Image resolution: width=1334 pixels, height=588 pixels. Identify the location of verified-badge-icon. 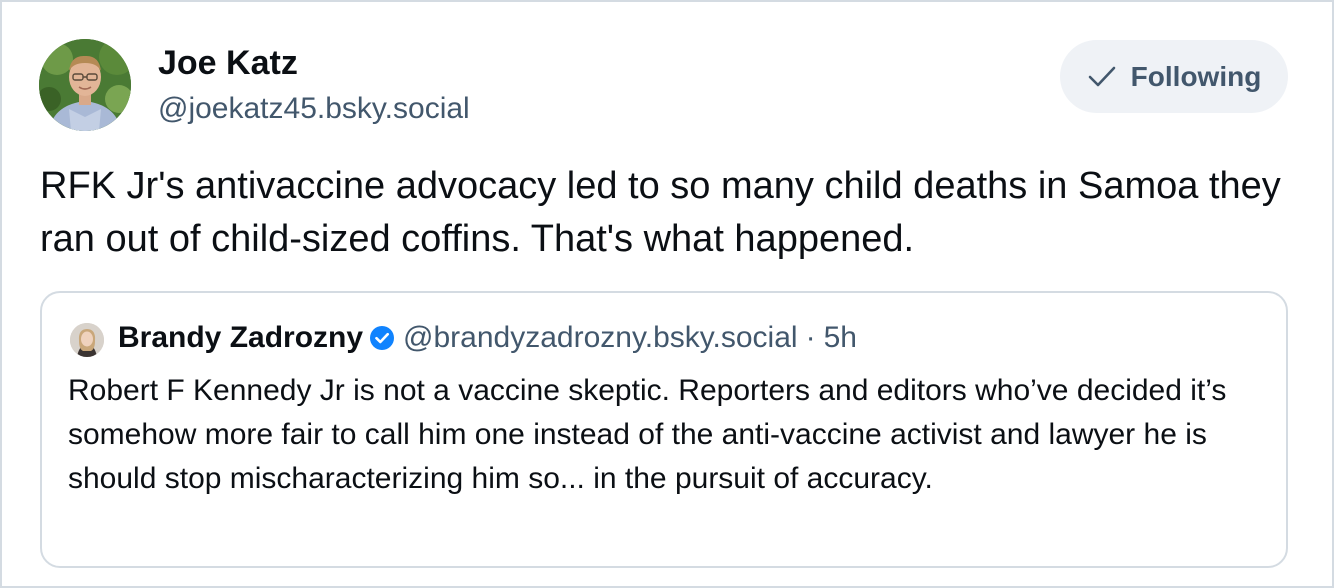
(382, 338).